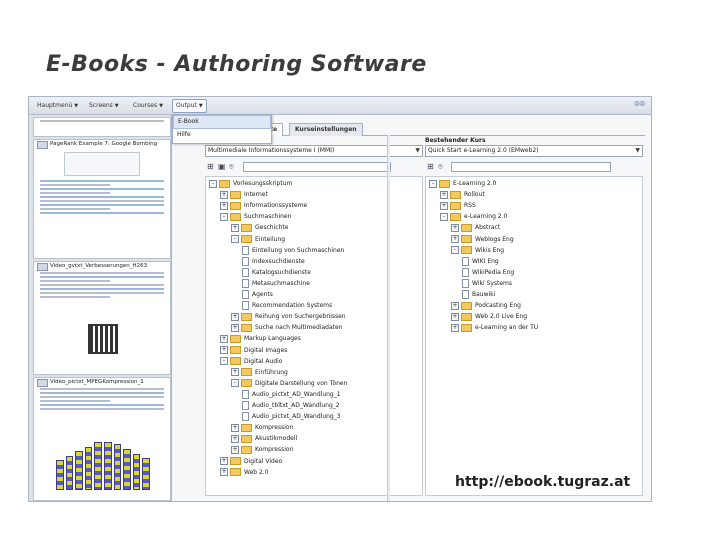 This screenshot has width=728, height=546. What do you see at coordinates (251, 362) in the screenshot?
I see `tree-folder-node: - Digital Audio` at bounding box center [251, 362].